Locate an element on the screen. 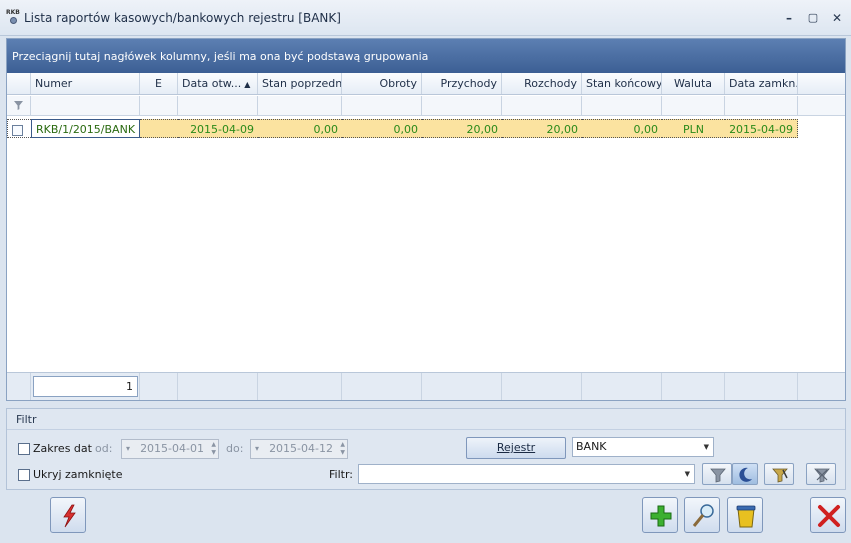 The width and height of the screenshot is (851, 543). cell-obroty: 0,00 is located at coordinates (382, 128).